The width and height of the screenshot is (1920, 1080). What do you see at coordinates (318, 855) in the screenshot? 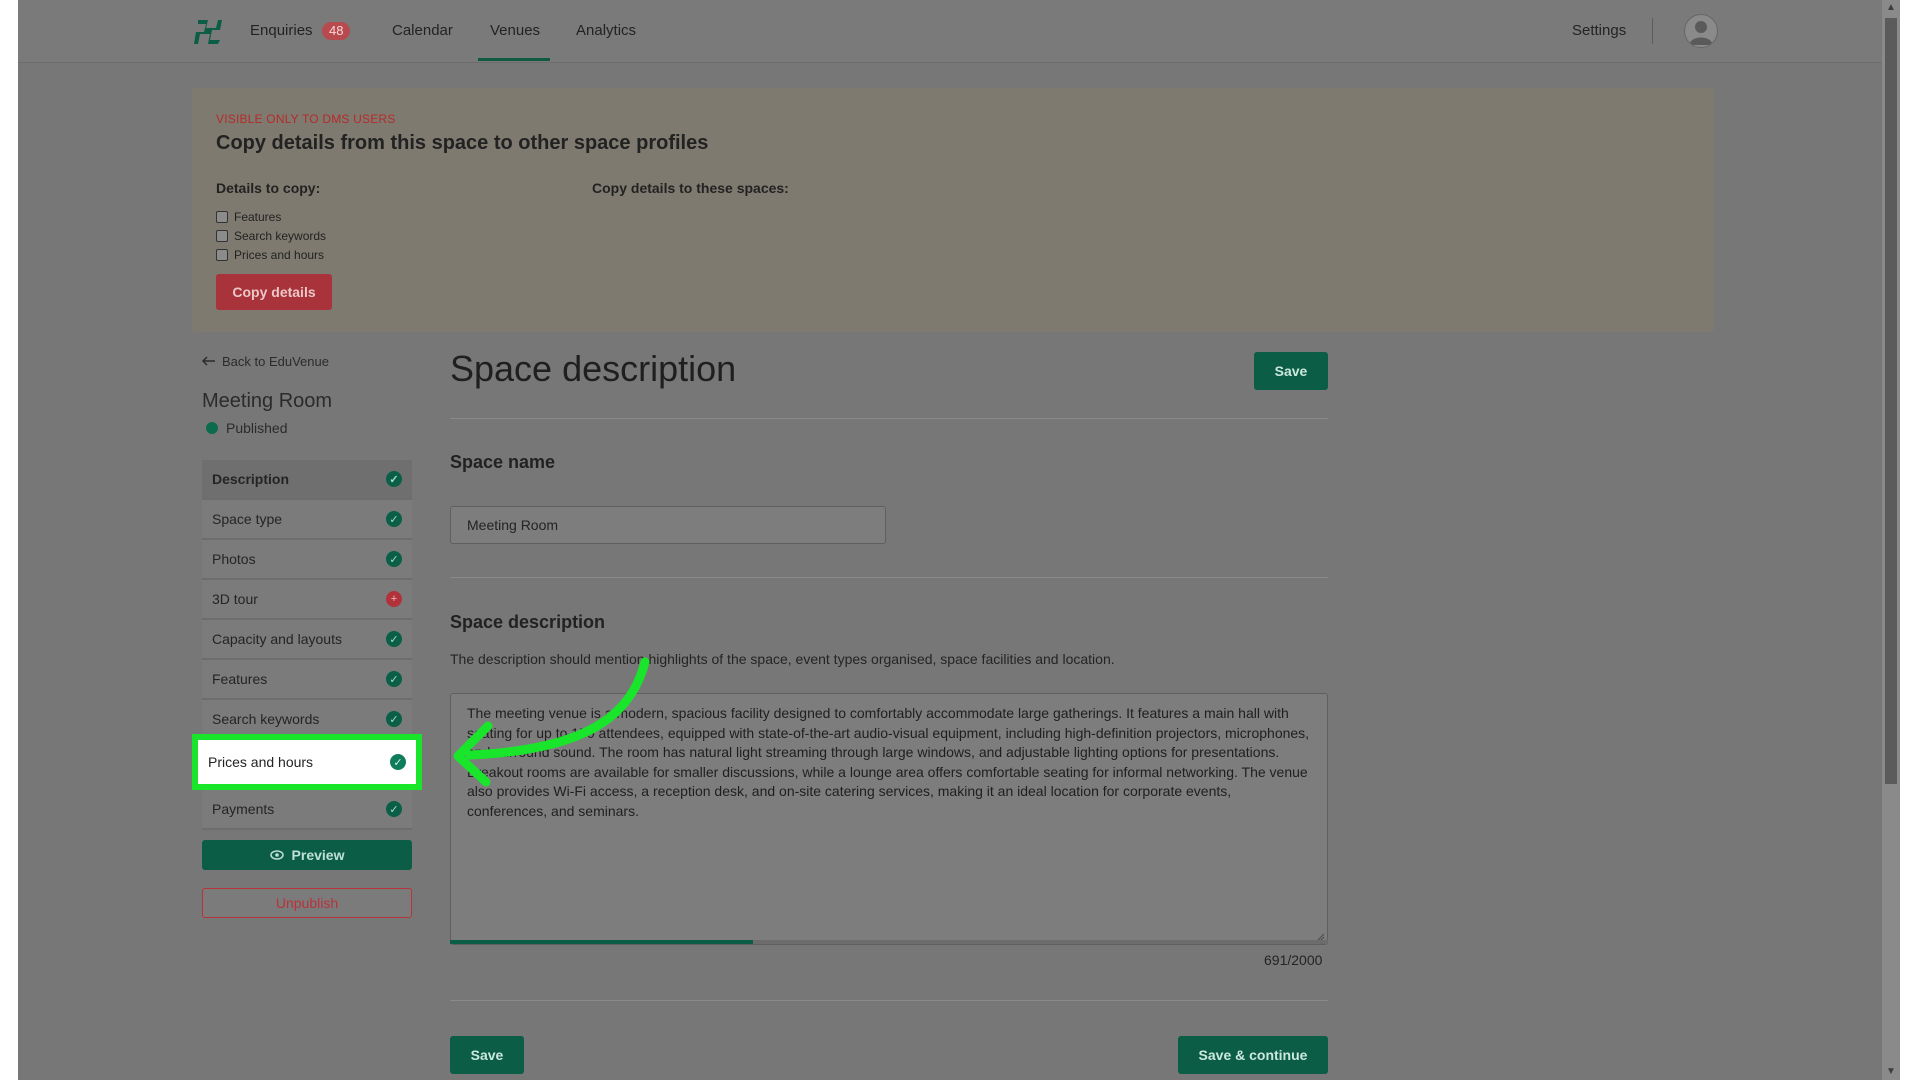
I see `preview-button-label: Preview` at bounding box center [318, 855].